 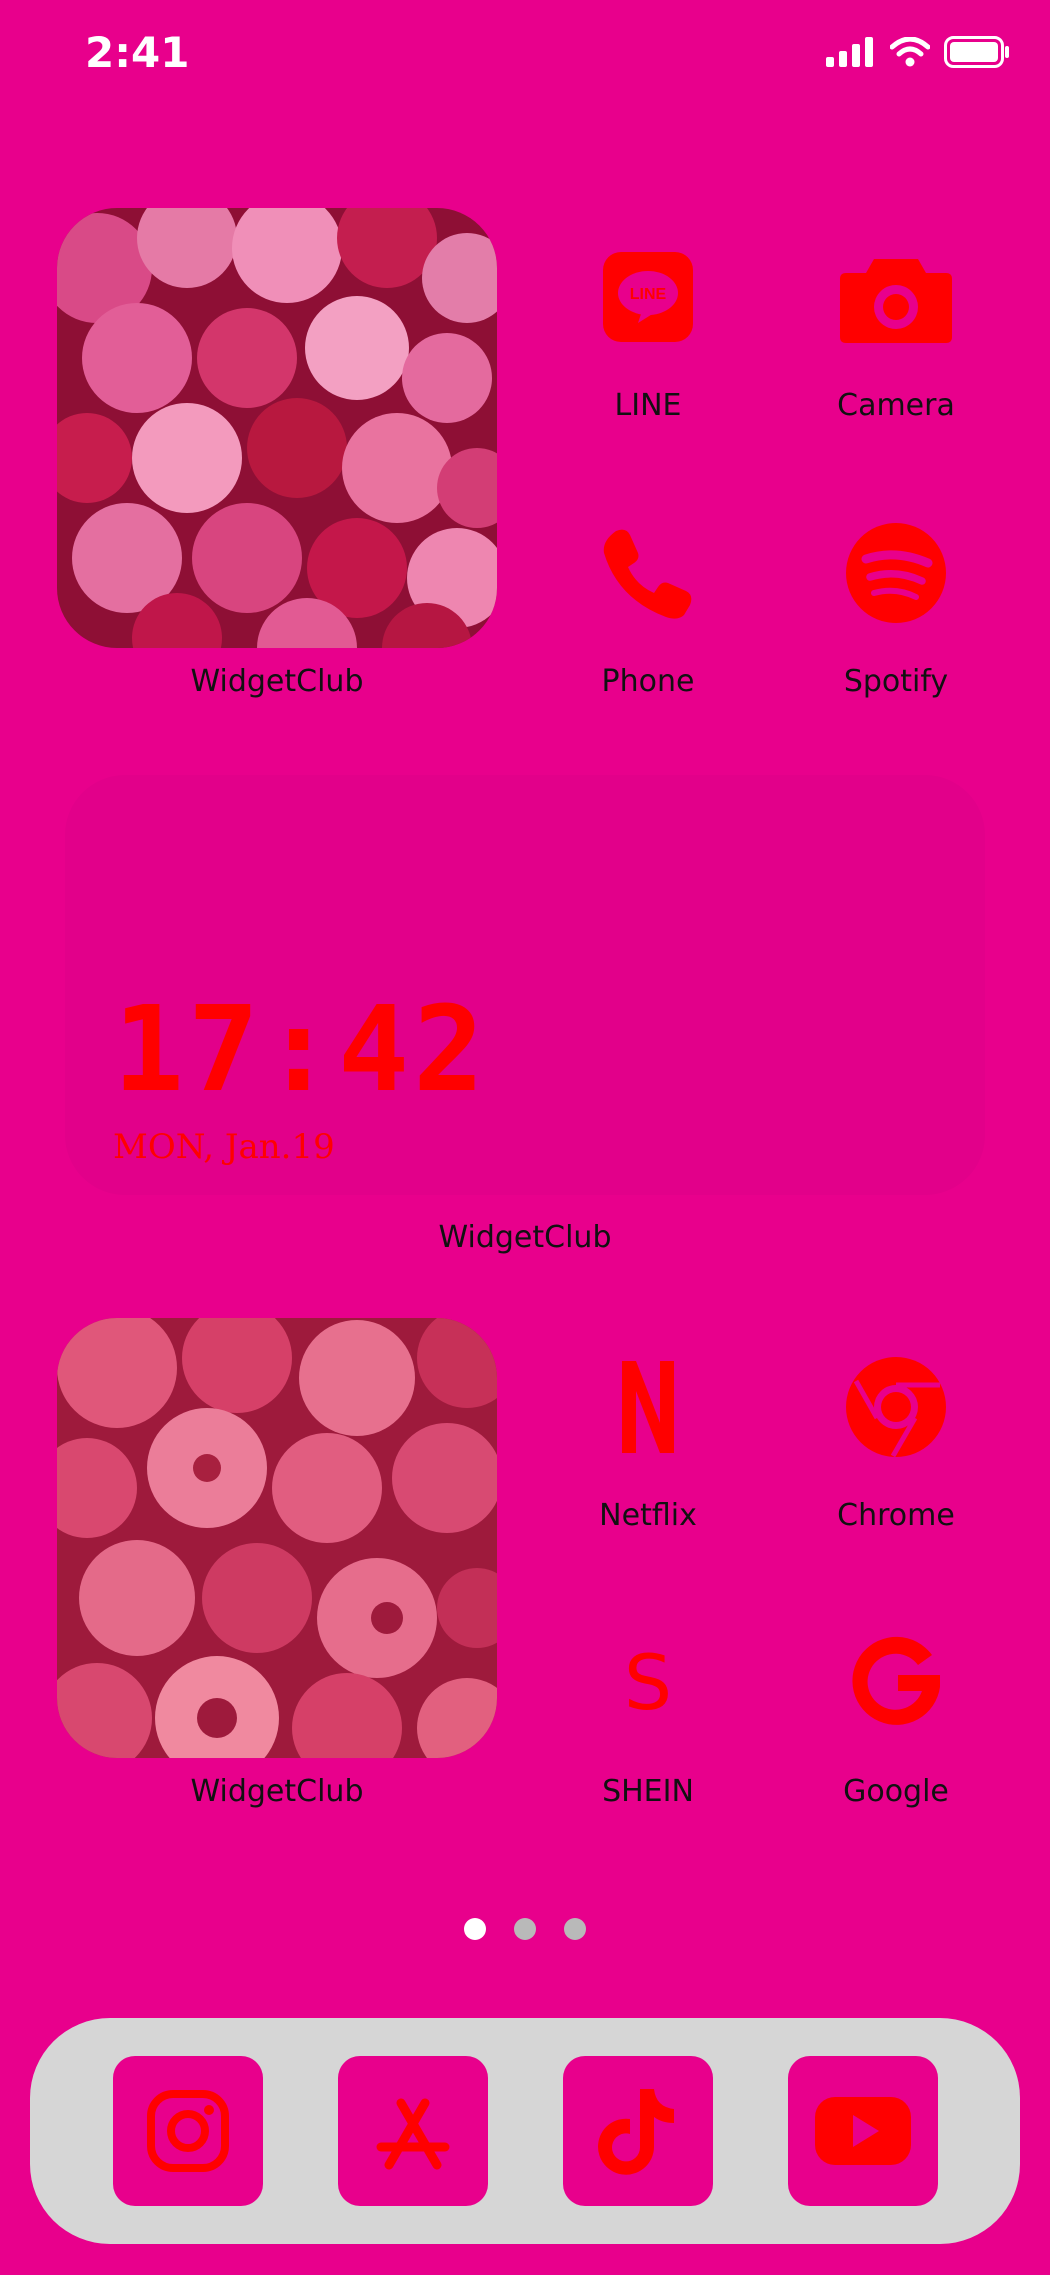 I want to click on google-icon, so click(x=896, y=1680).